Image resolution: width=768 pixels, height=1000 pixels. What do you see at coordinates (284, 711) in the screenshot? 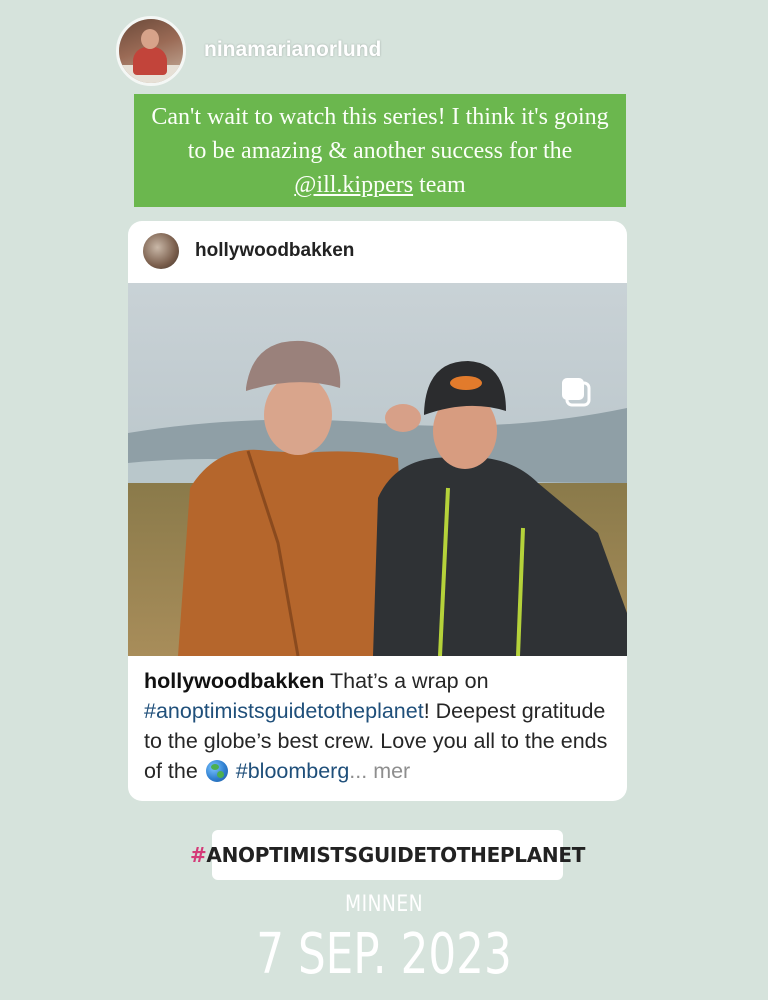
I see `post-hashtag-optimists: #anoptimistsguidetotheplanet` at bounding box center [284, 711].